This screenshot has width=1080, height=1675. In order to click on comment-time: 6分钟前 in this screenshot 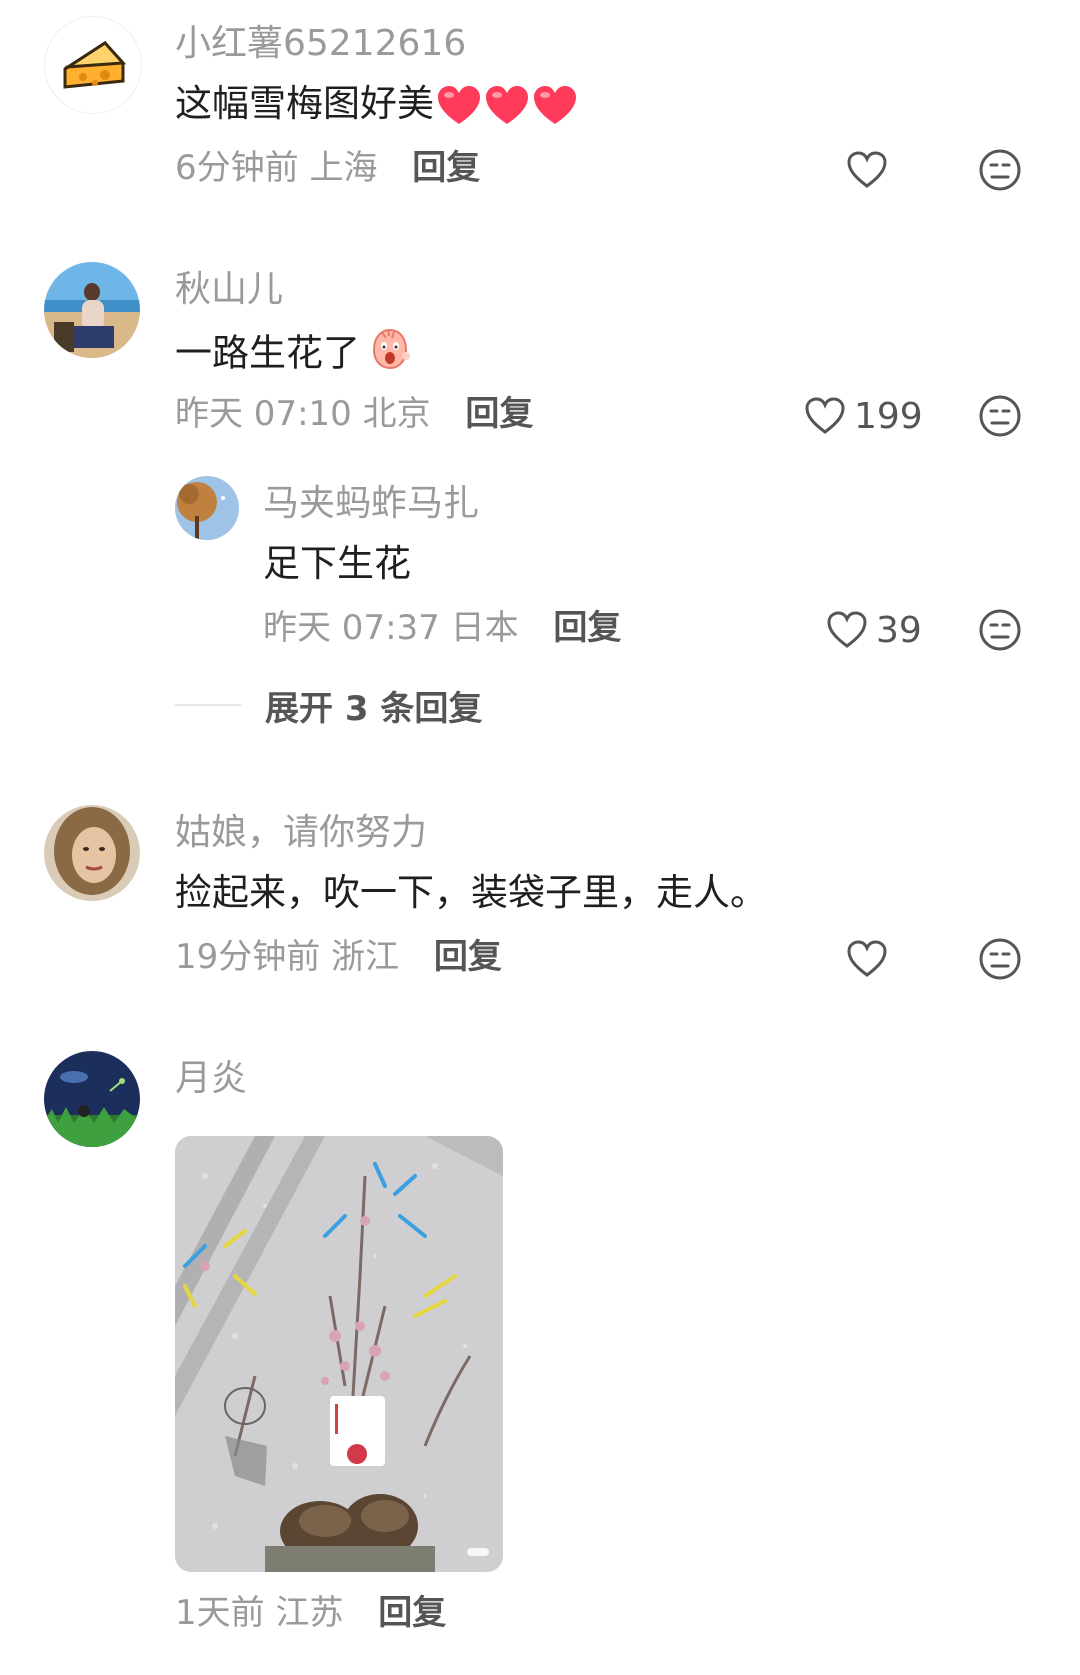, I will do `click(237, 168)`.